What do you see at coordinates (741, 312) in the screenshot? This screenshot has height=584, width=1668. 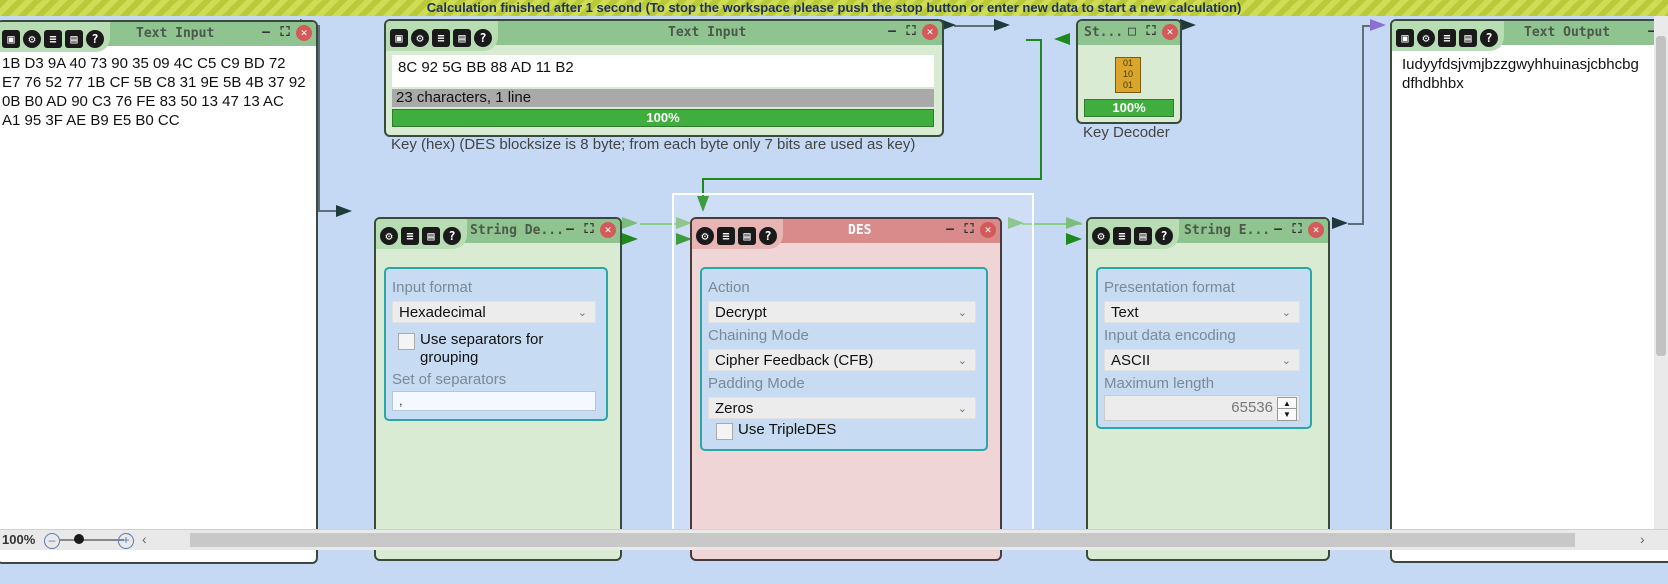 I see `selected-value: Decrypt` at bounding box center [741, 312].